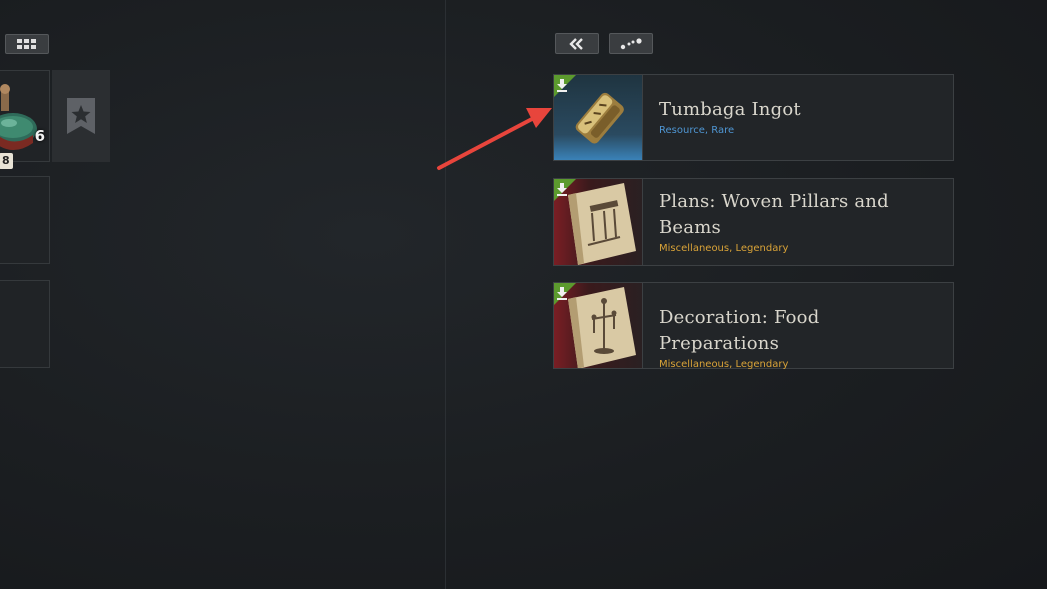 This screenshot has height=589, width=1047. I want to click on item-name: Tumbaga Ingot, so click(730, 109).